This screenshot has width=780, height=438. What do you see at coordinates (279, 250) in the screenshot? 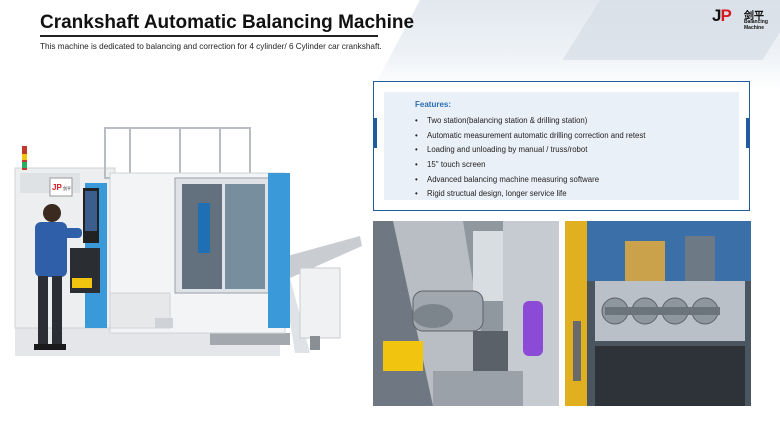
I see `blue-door-panel` at bounding box center [279, 250].